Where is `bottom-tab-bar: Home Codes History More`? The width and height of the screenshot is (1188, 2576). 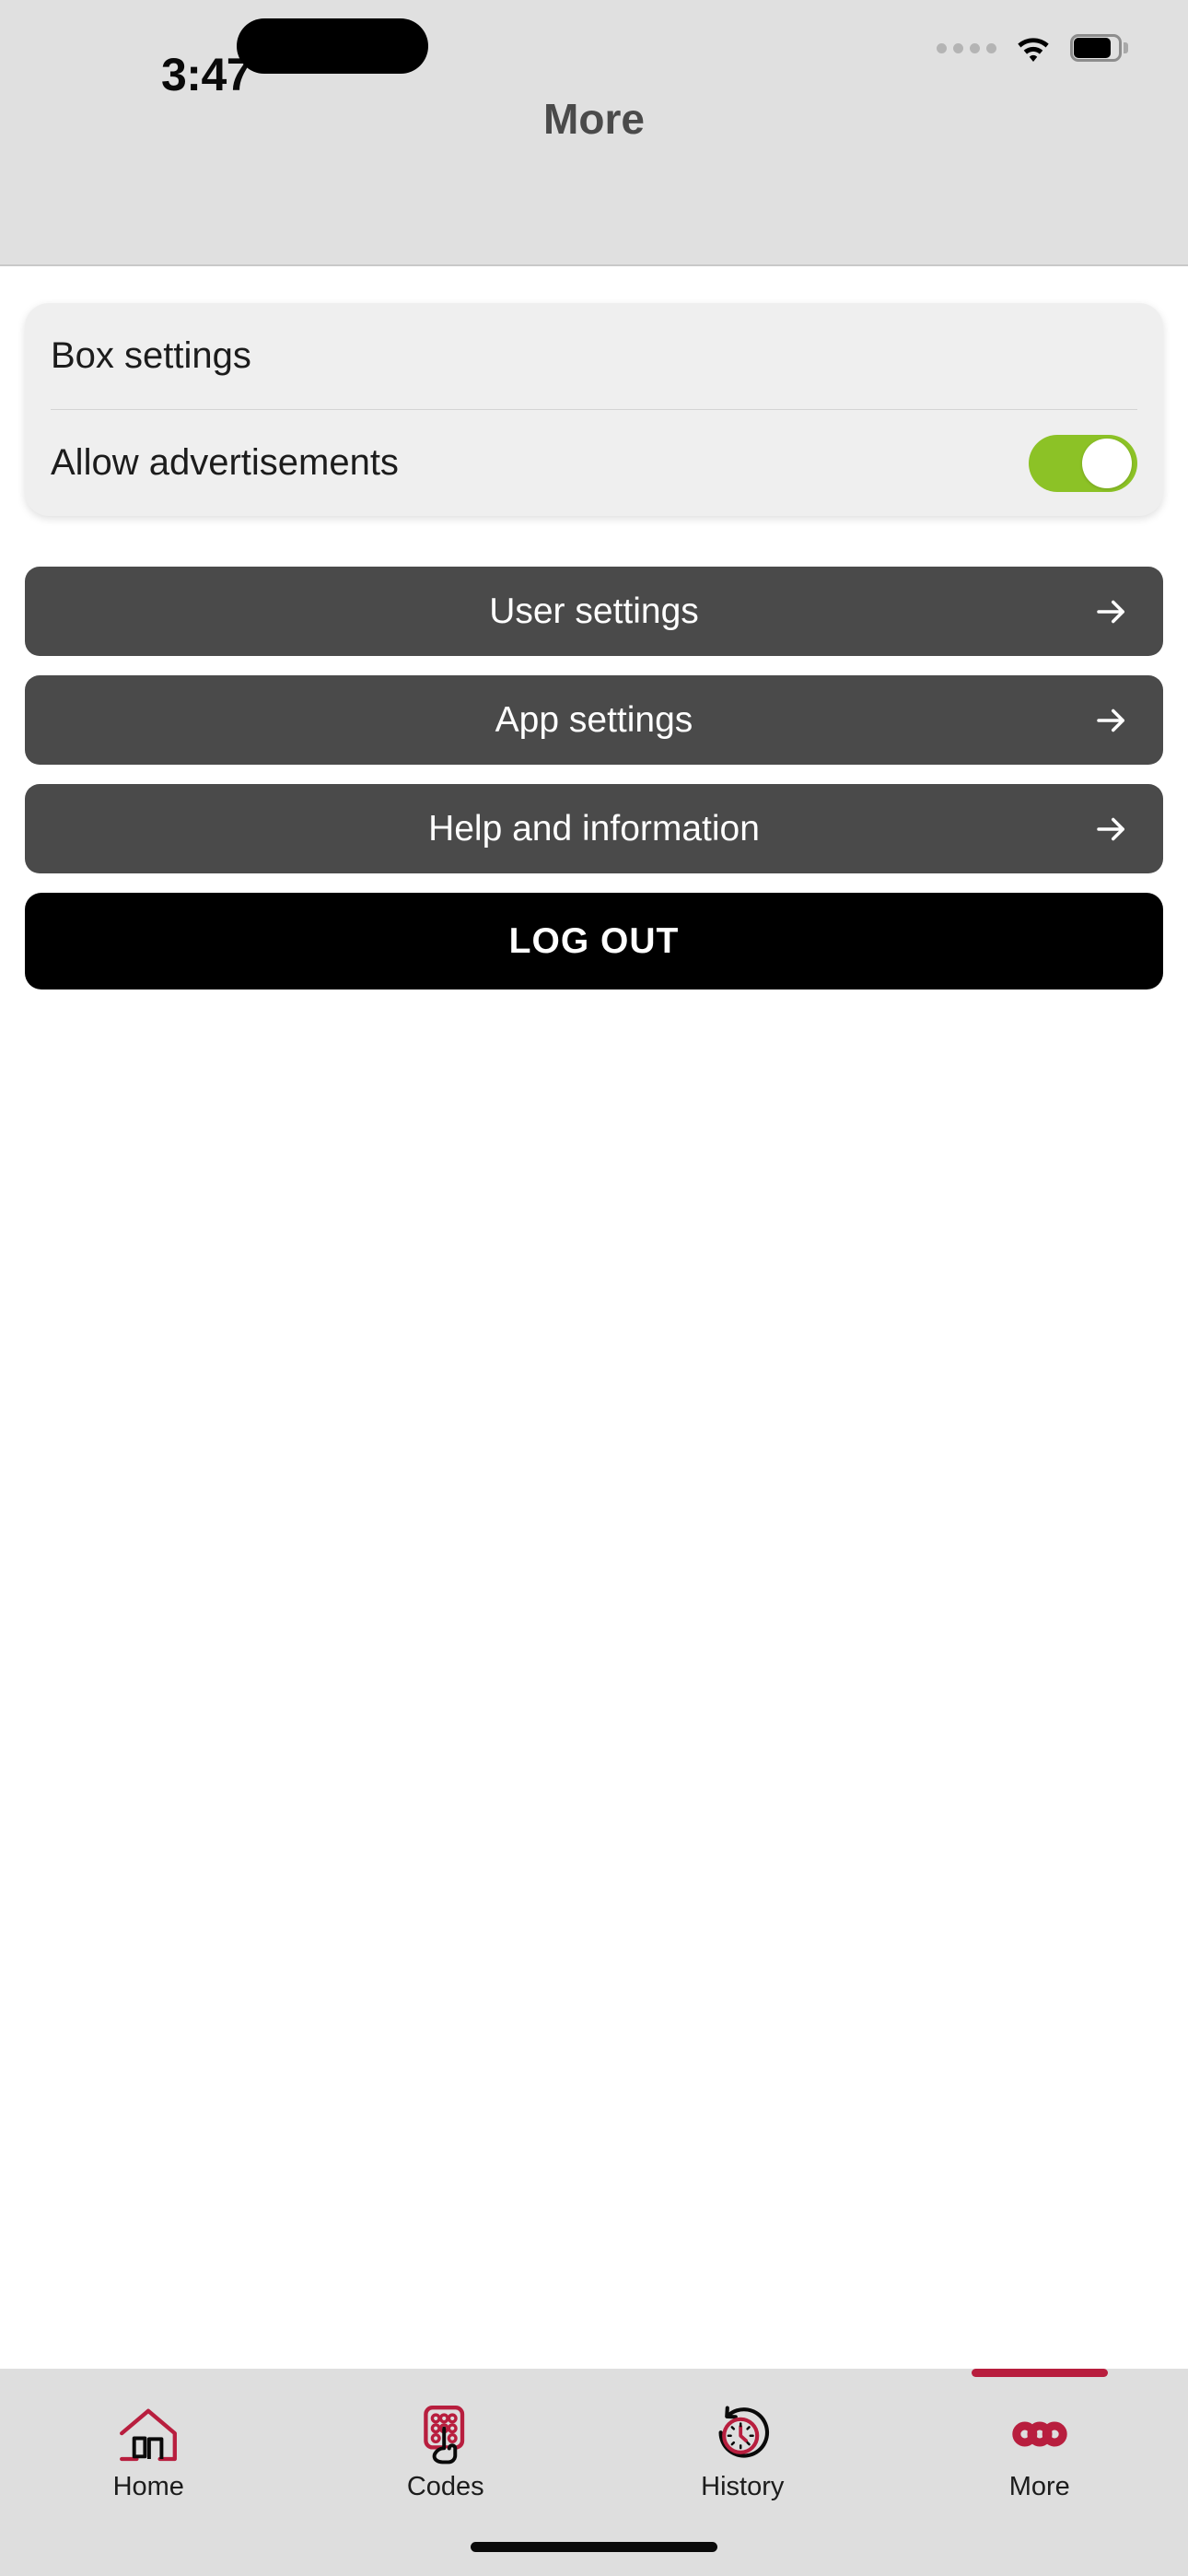
bottom-tab-bar: Home Codes History More is located at coordinates (594, 2472).